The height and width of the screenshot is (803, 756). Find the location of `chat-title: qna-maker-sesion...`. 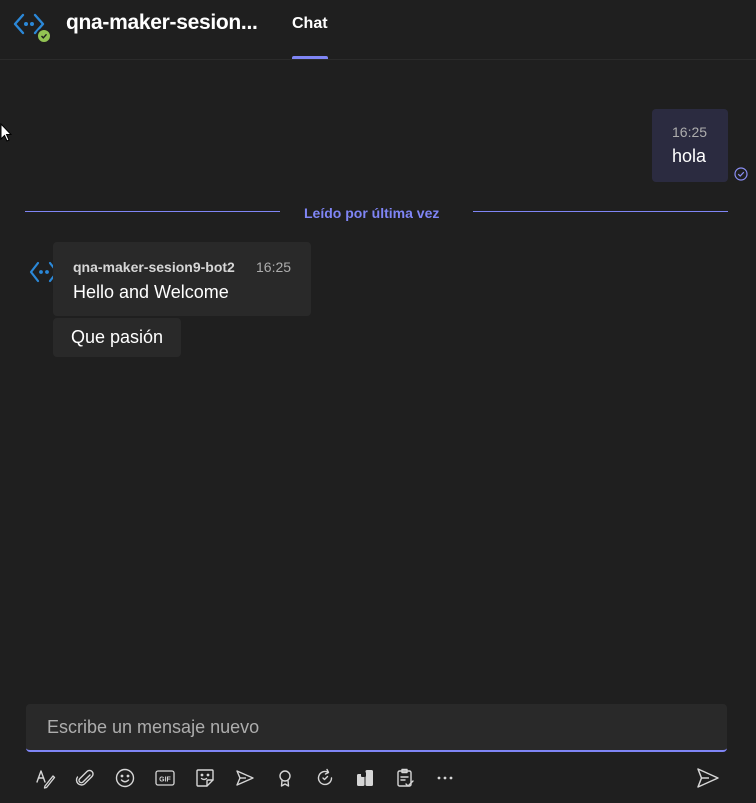

chat-title: qna-maker-sesion... is located at coordinates (162, 23).